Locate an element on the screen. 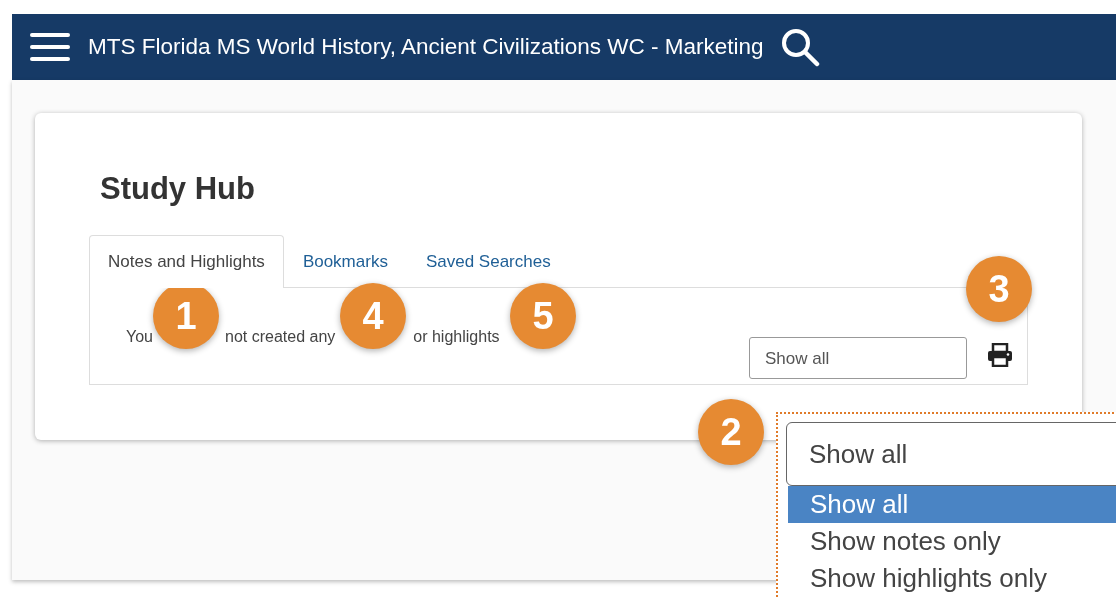 The width and height of the screenshot is (1116, 598). printer-icon is located at coordinates (1000, 355).